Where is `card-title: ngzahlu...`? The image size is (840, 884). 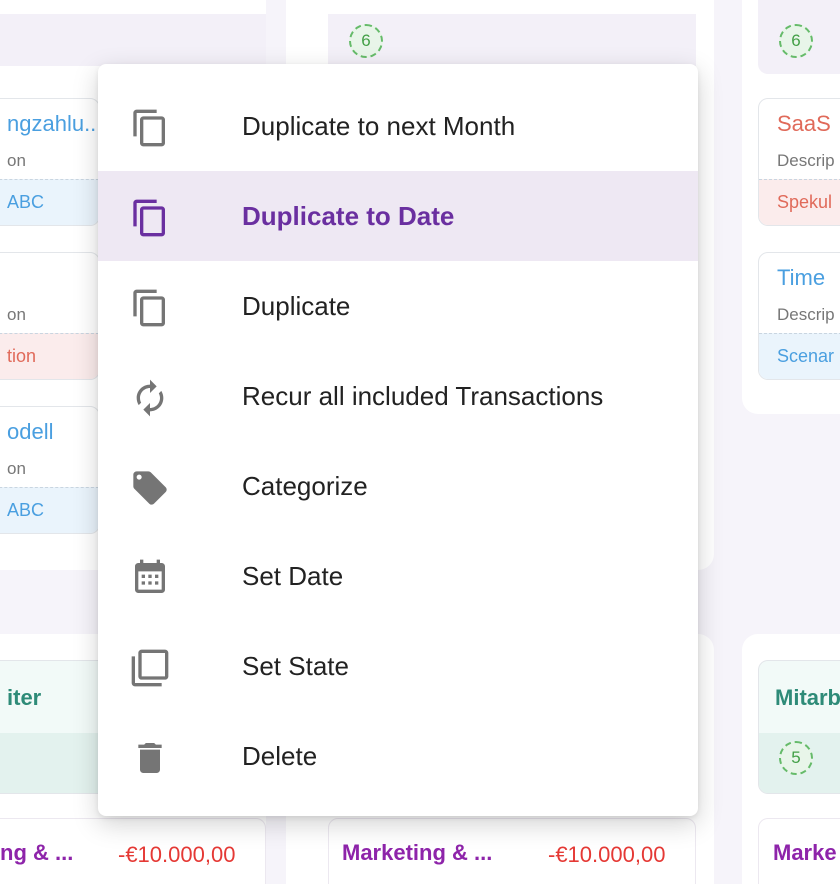 card-title: ngzahlu... is located at coordinates (53, 123).